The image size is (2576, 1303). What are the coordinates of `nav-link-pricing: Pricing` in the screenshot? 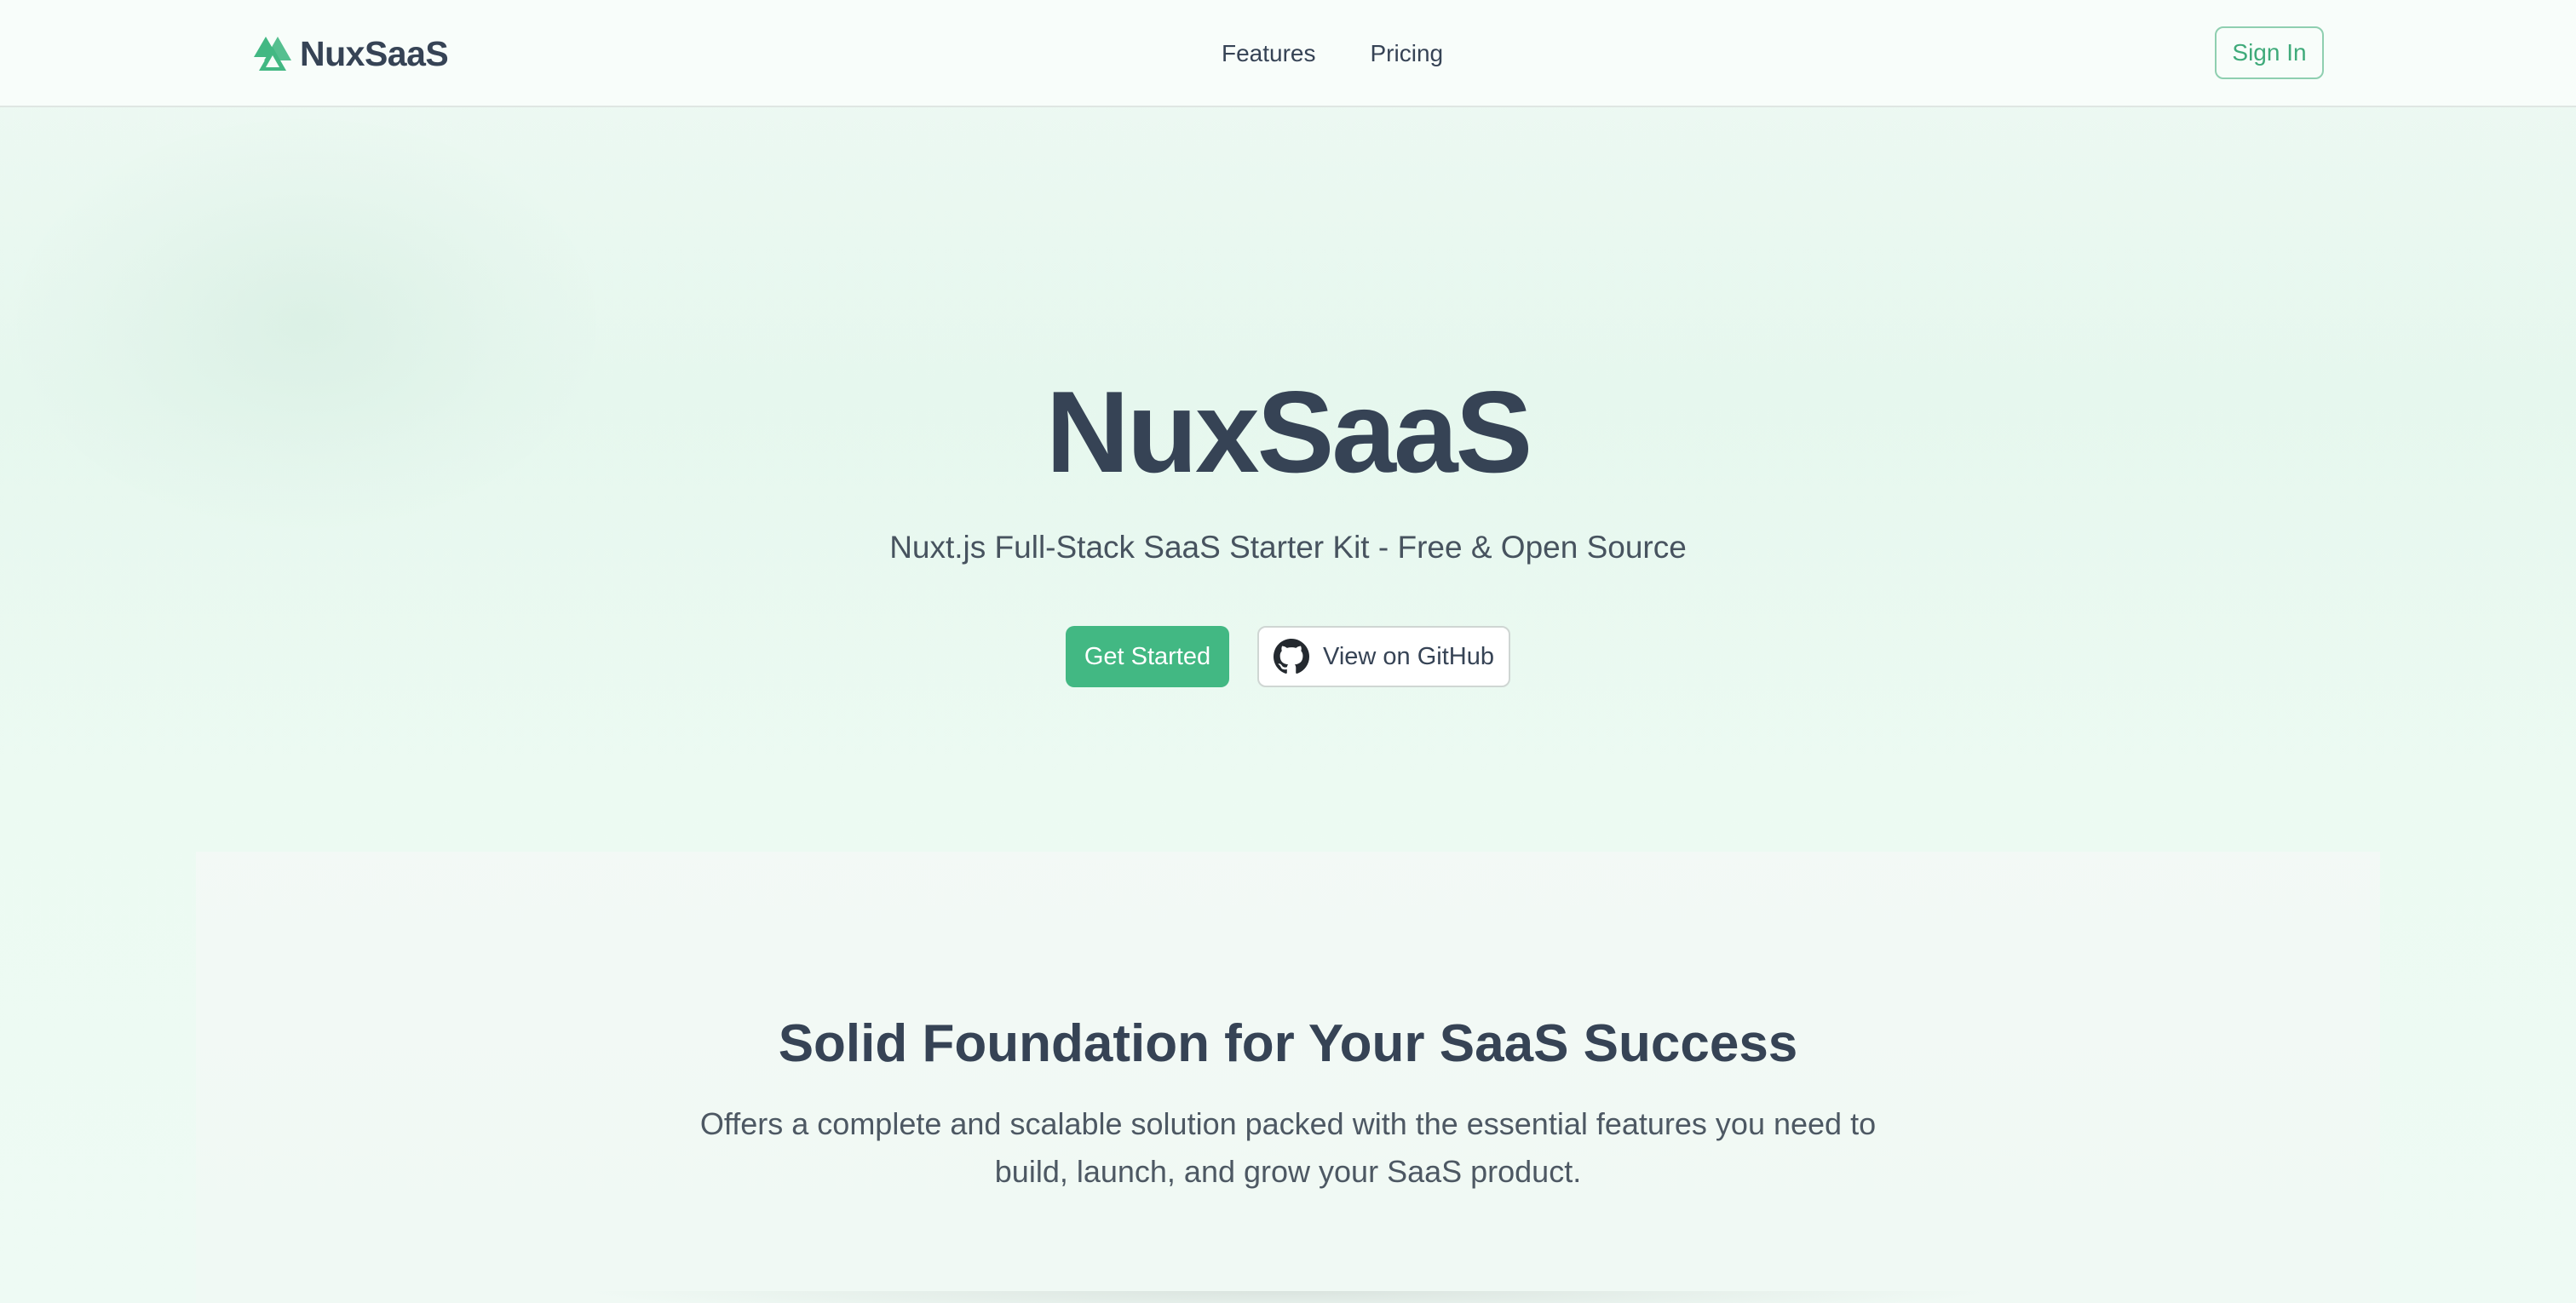 It's located at (1407, 53).